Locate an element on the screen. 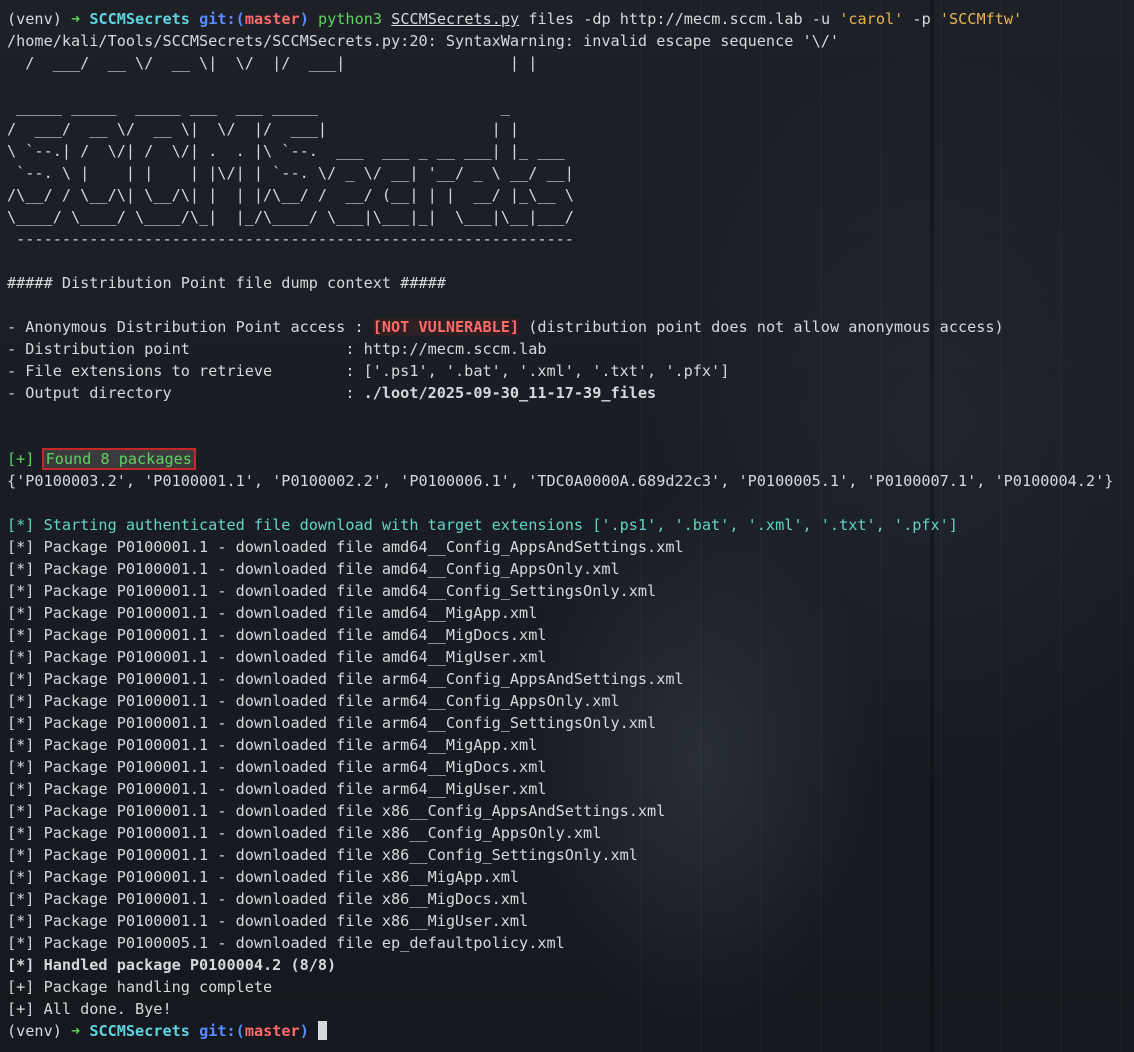  output-dir-label: - Output directory : is located at coordinates (185, 393).